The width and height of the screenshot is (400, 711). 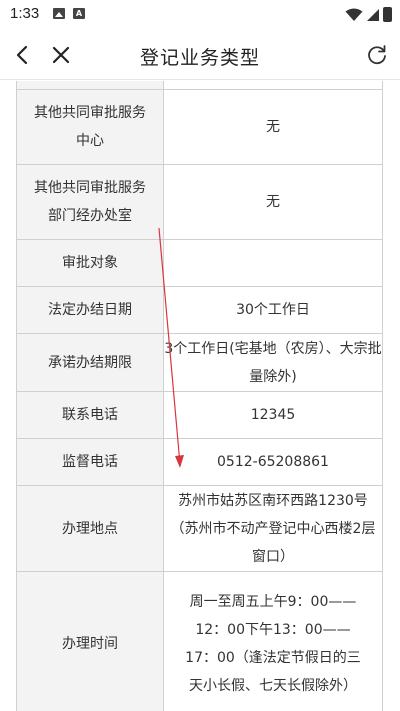 I want to click on row-value: 0512-65208861, so click(x=273, y=462).